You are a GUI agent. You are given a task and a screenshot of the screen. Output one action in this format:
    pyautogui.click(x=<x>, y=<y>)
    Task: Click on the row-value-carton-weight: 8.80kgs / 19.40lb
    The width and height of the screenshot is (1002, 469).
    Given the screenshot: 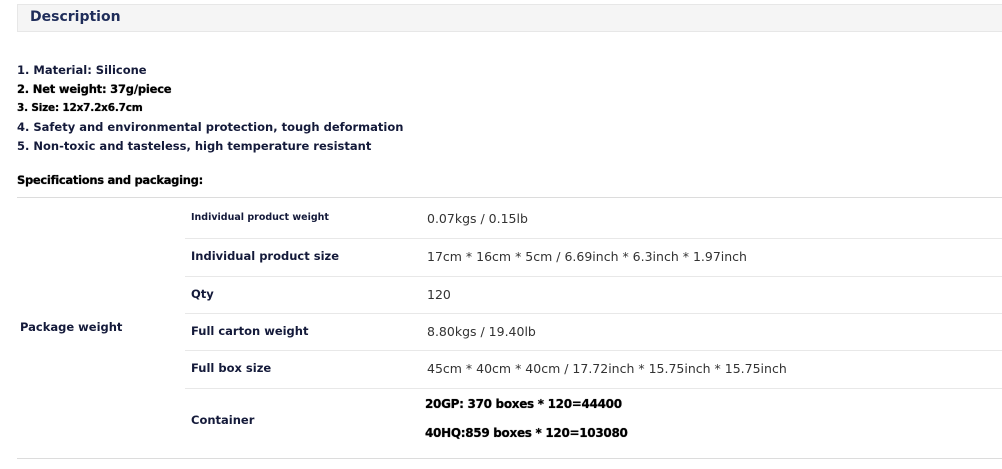 What is the action you would take?
    pyautogui.click(x=481, y=331)
    